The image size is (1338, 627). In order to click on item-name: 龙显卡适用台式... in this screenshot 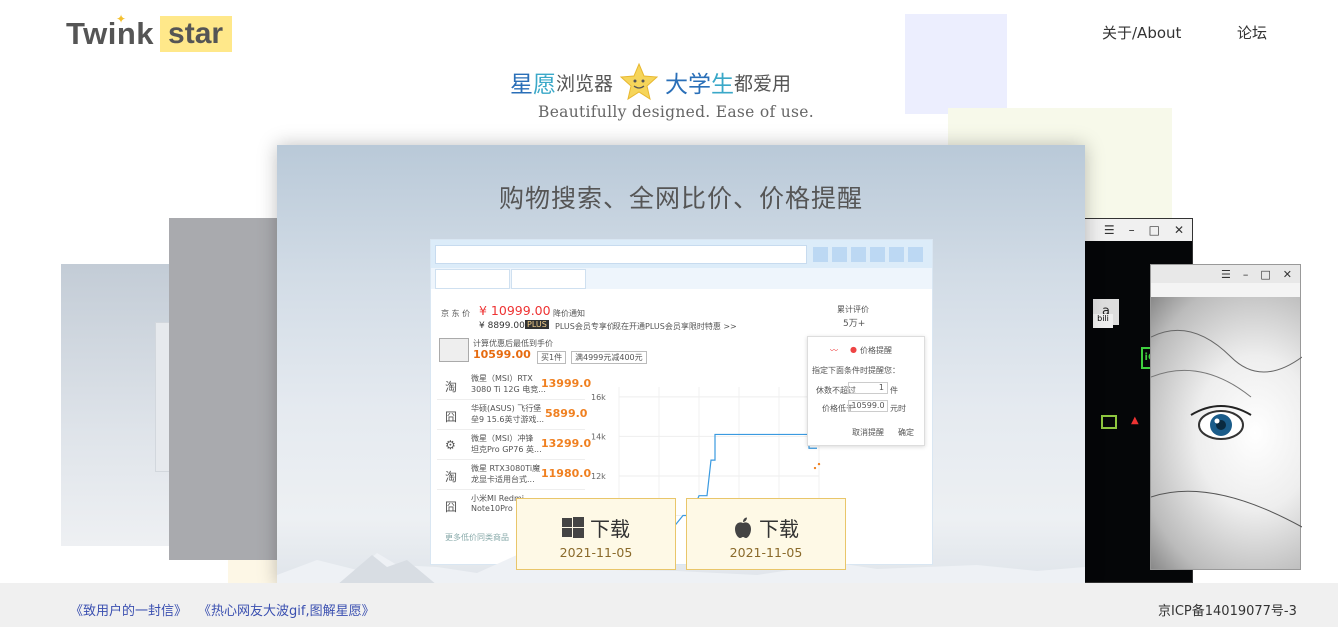, I will do `click(503, 479)`.